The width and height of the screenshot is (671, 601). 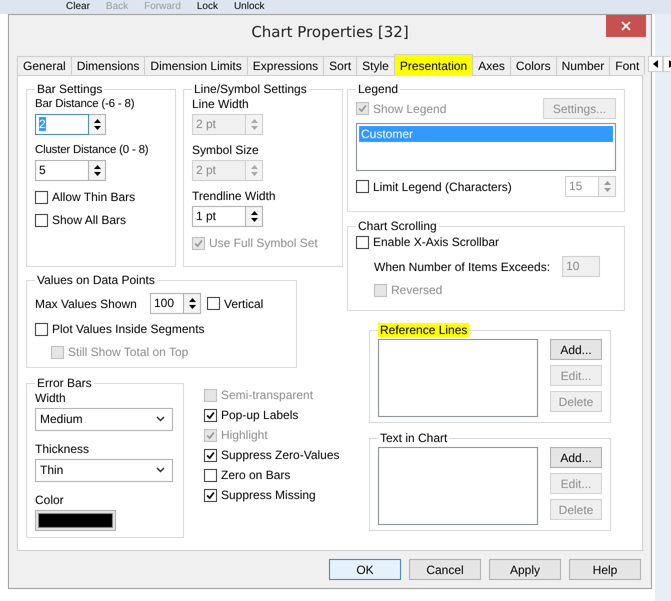 I want to click on dialog-button: Help, so click(x=605, y=569).